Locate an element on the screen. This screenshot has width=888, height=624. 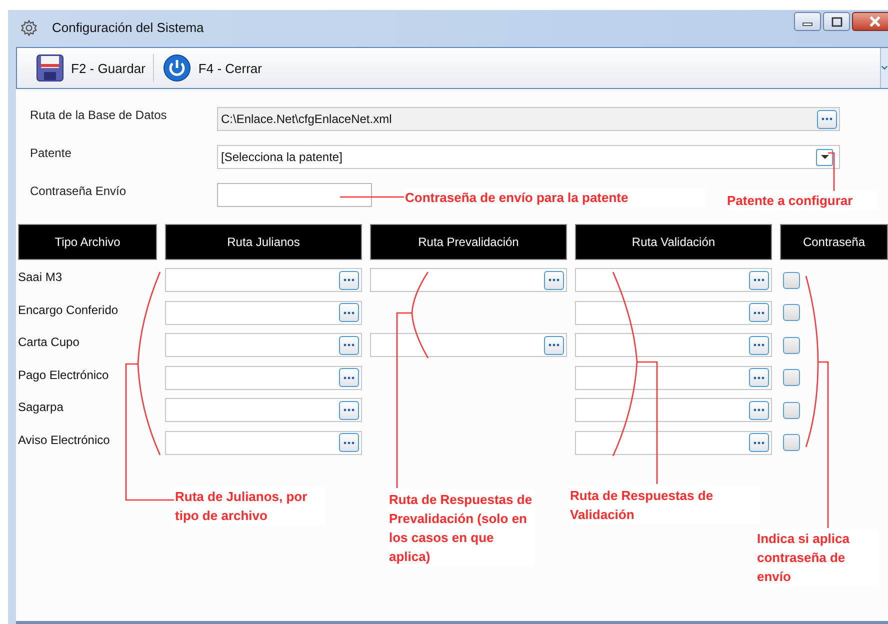
column-header: Ruta Julianos is located at coordinates (263, 242).